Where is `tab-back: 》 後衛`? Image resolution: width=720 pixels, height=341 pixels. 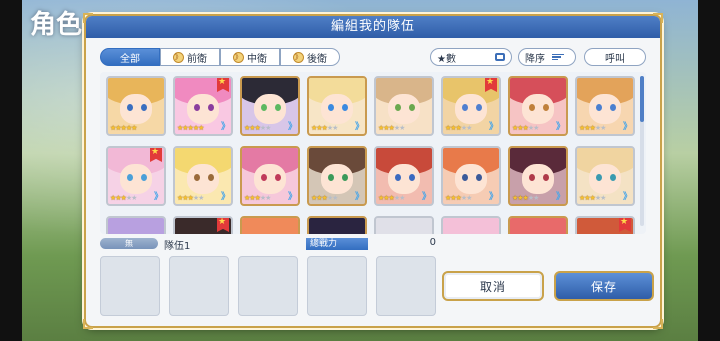 tab-back: 》 後衛 is located at coordinates (310, 57).